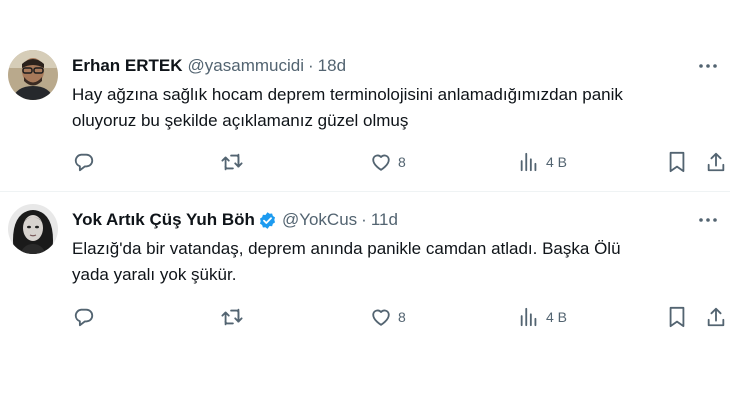 This screenshot has width=730, height=420. I want to click on display-name: Erhan ERTEK, so click(127, 66).